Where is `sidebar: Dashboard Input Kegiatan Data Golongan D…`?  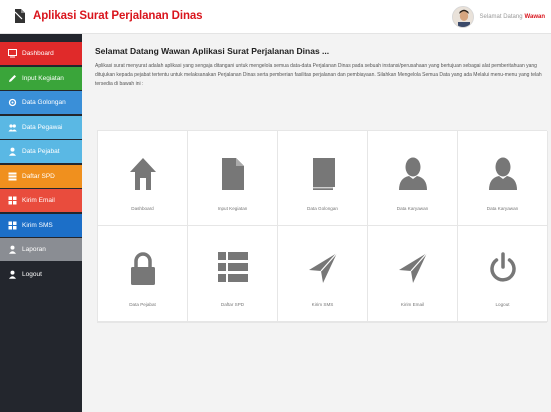
sidebar: Dashboard Input Kegiatan Data Golongan D… is located at coordinates (41, 223).